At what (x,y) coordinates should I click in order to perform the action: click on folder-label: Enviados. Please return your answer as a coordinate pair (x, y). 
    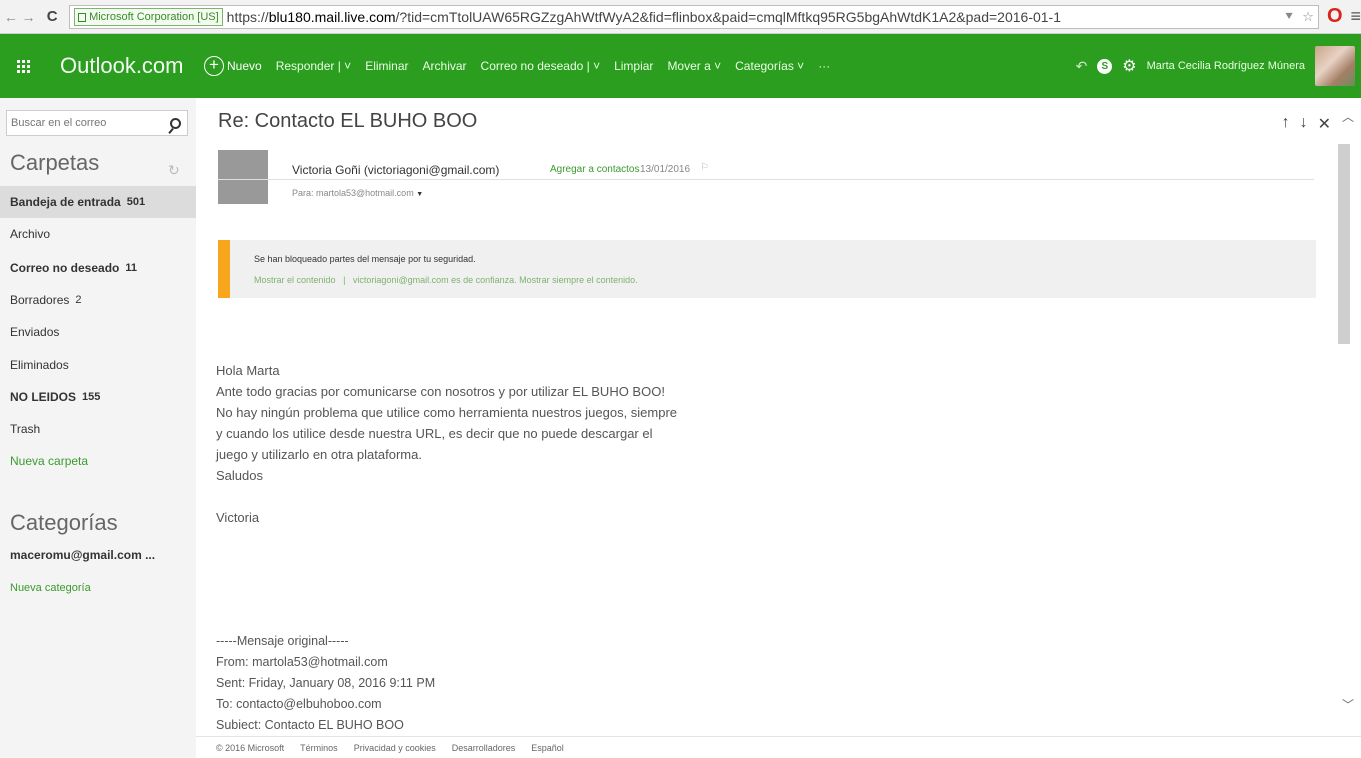
    Looking at the image, I should click on (35, 332).